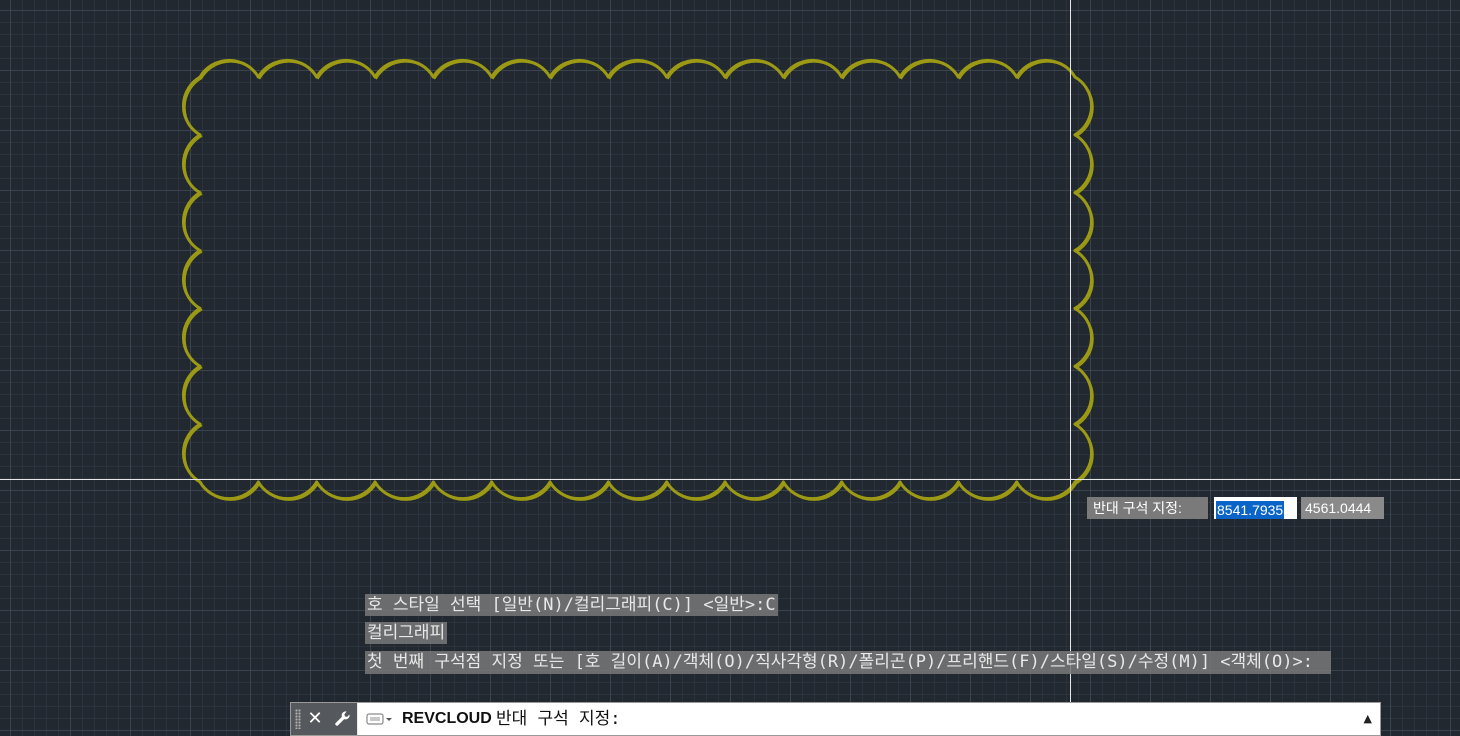 The width and height of the screenshot is (1460, 736). I want to click on active-command-name: REVCLOUD, so click(447, 718).